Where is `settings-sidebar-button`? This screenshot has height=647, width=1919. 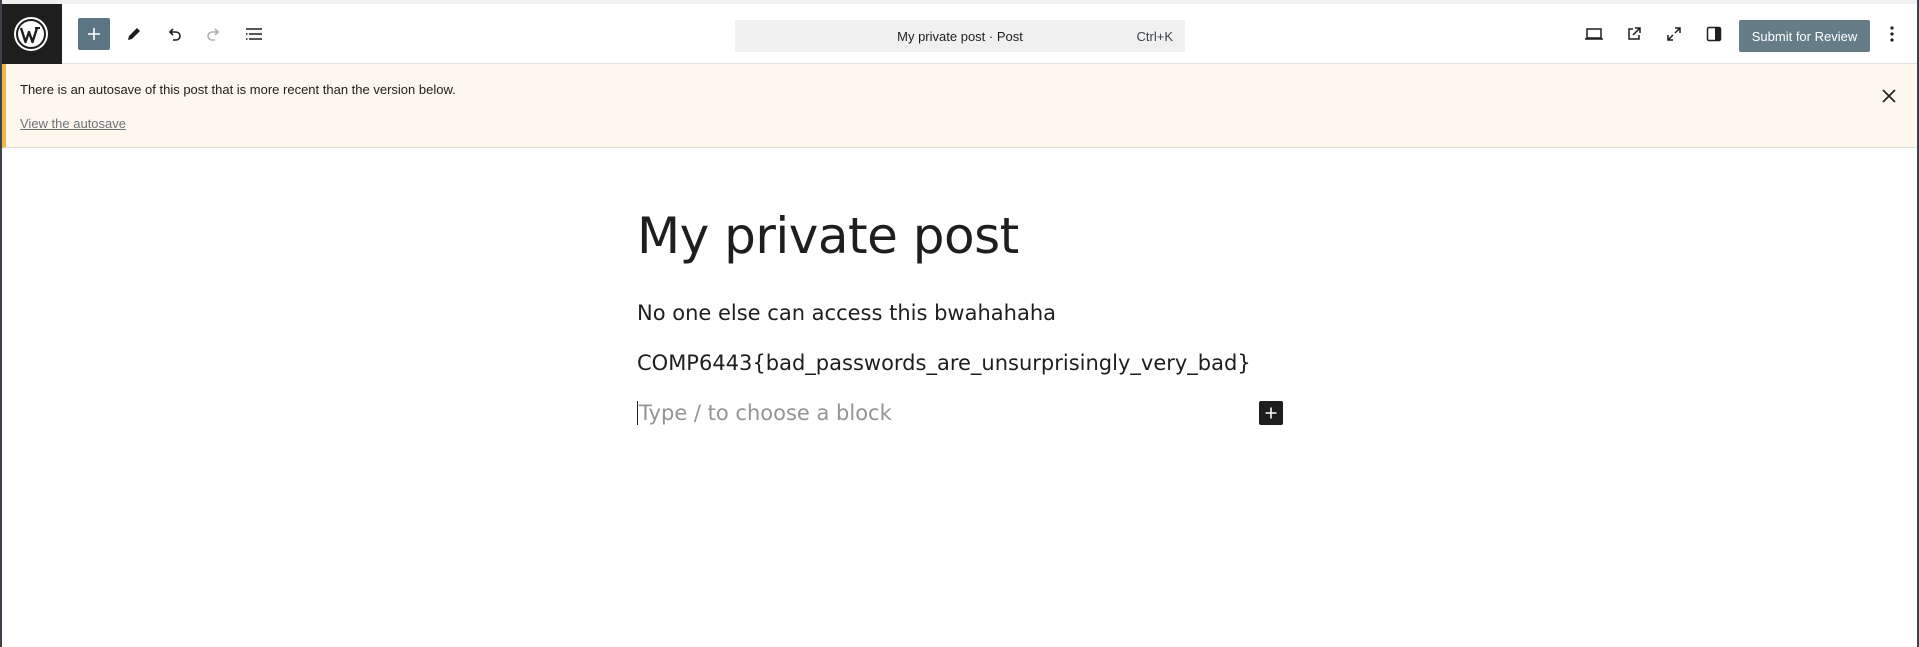 settings-sidebar-button is located at coordinates (1714, 34).